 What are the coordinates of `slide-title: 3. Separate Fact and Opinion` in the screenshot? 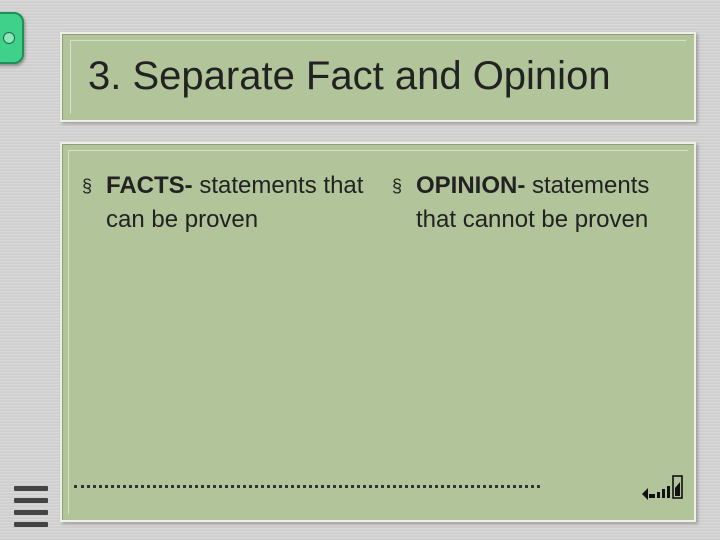 It's located at (349, 76).